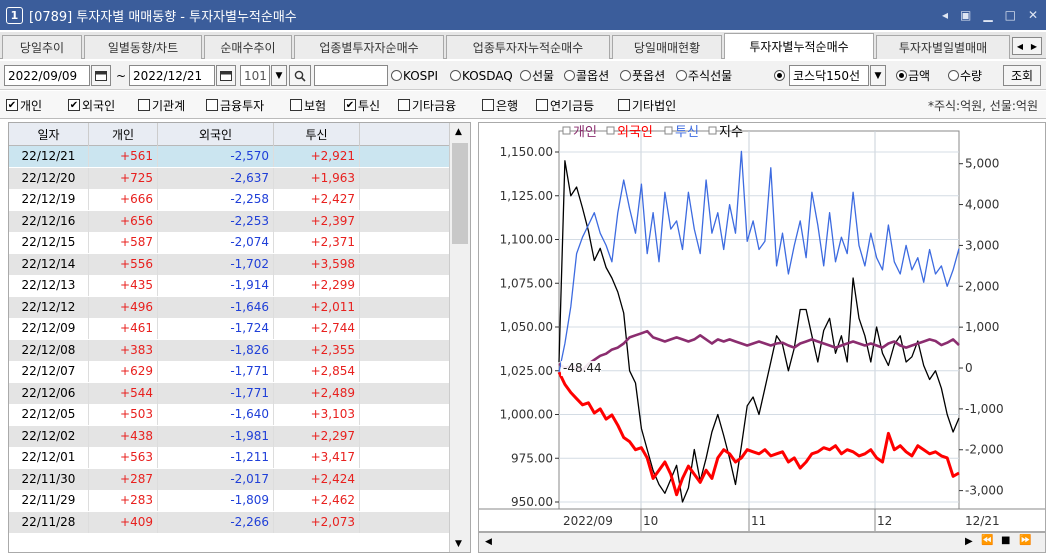  Describe the element at coordinates (458, 544) in the screenshot. I see `scroll-down-icon: ▼` at that location.